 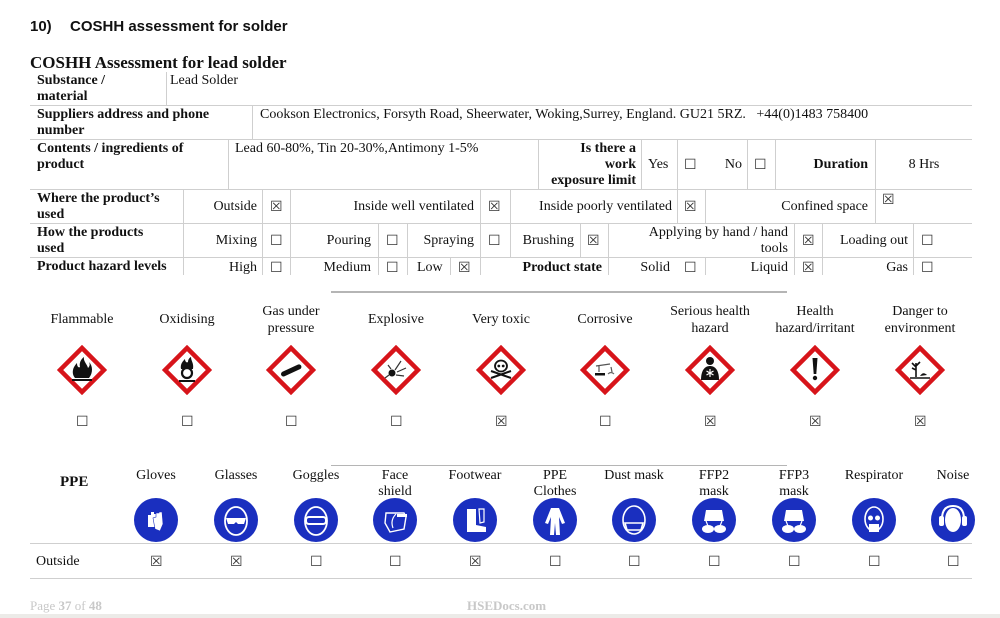 What do you see at coordinates (555, 475) in the screenshot?
I see `label-line: PPE` at bounding box center [555, 475].